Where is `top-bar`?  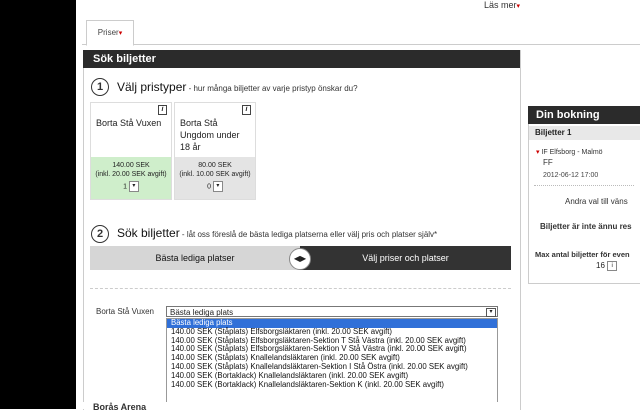
top-bar is located at coordinates (358, 8).